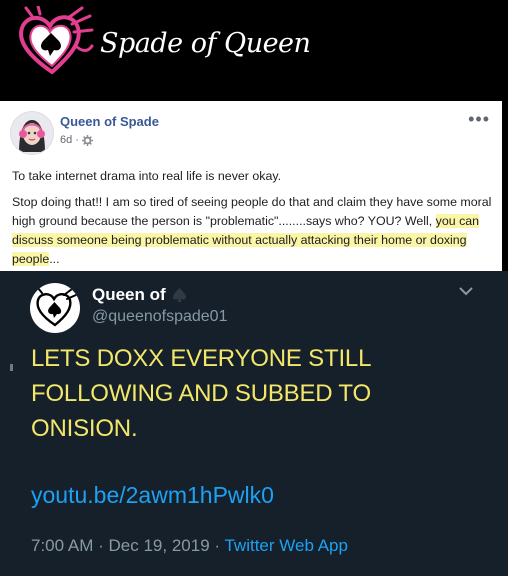  I want to click on post-meta: 6d ·, so click(76, 140).